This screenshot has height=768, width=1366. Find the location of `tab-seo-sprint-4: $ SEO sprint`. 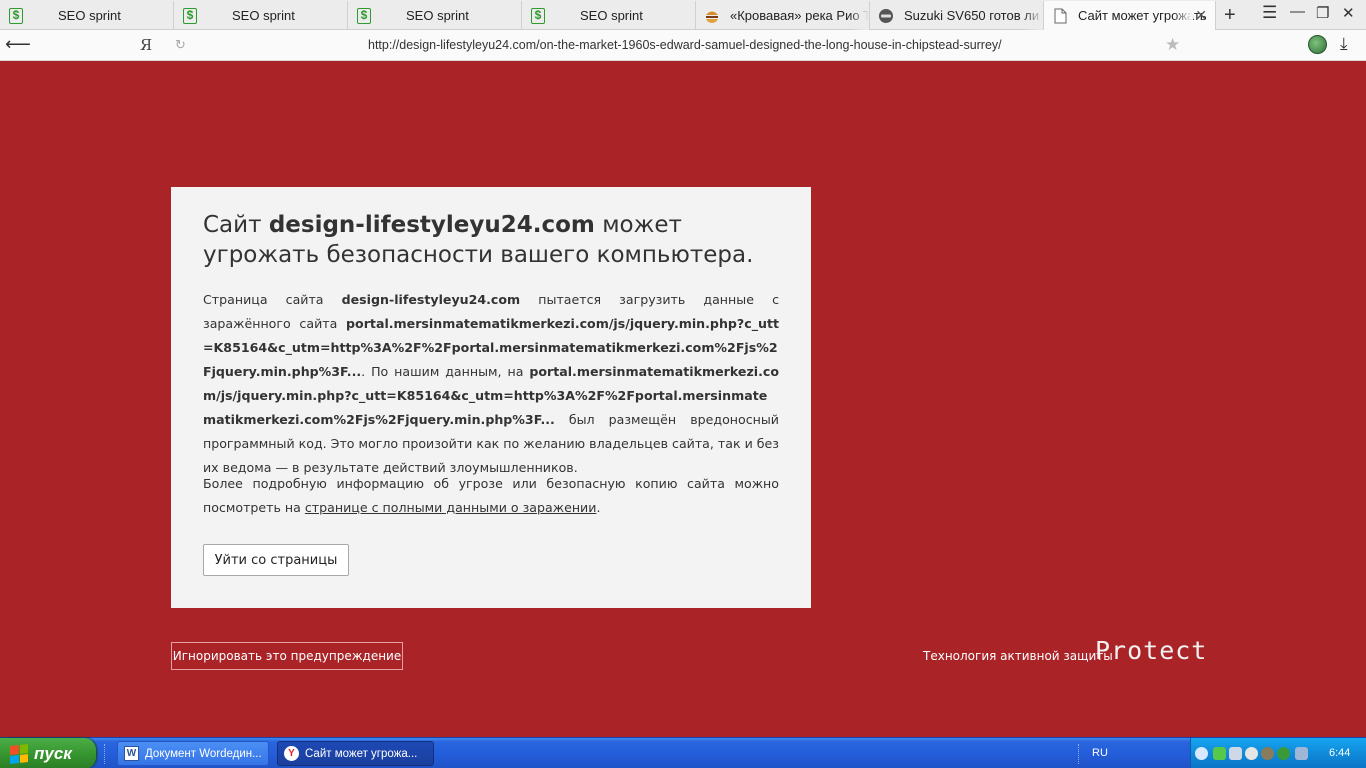

tab-seo-sprint-4: $ SEO sprint is located at coordinates (609, 15).